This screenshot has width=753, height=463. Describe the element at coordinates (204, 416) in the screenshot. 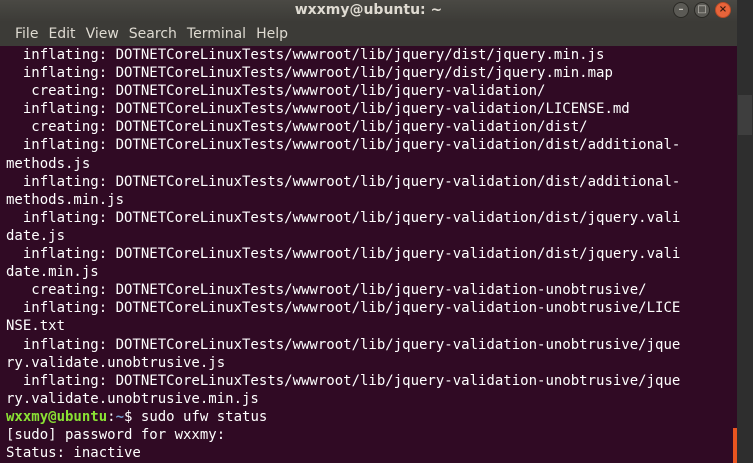

I see `prompt-command: sudo ufw status` at that location.